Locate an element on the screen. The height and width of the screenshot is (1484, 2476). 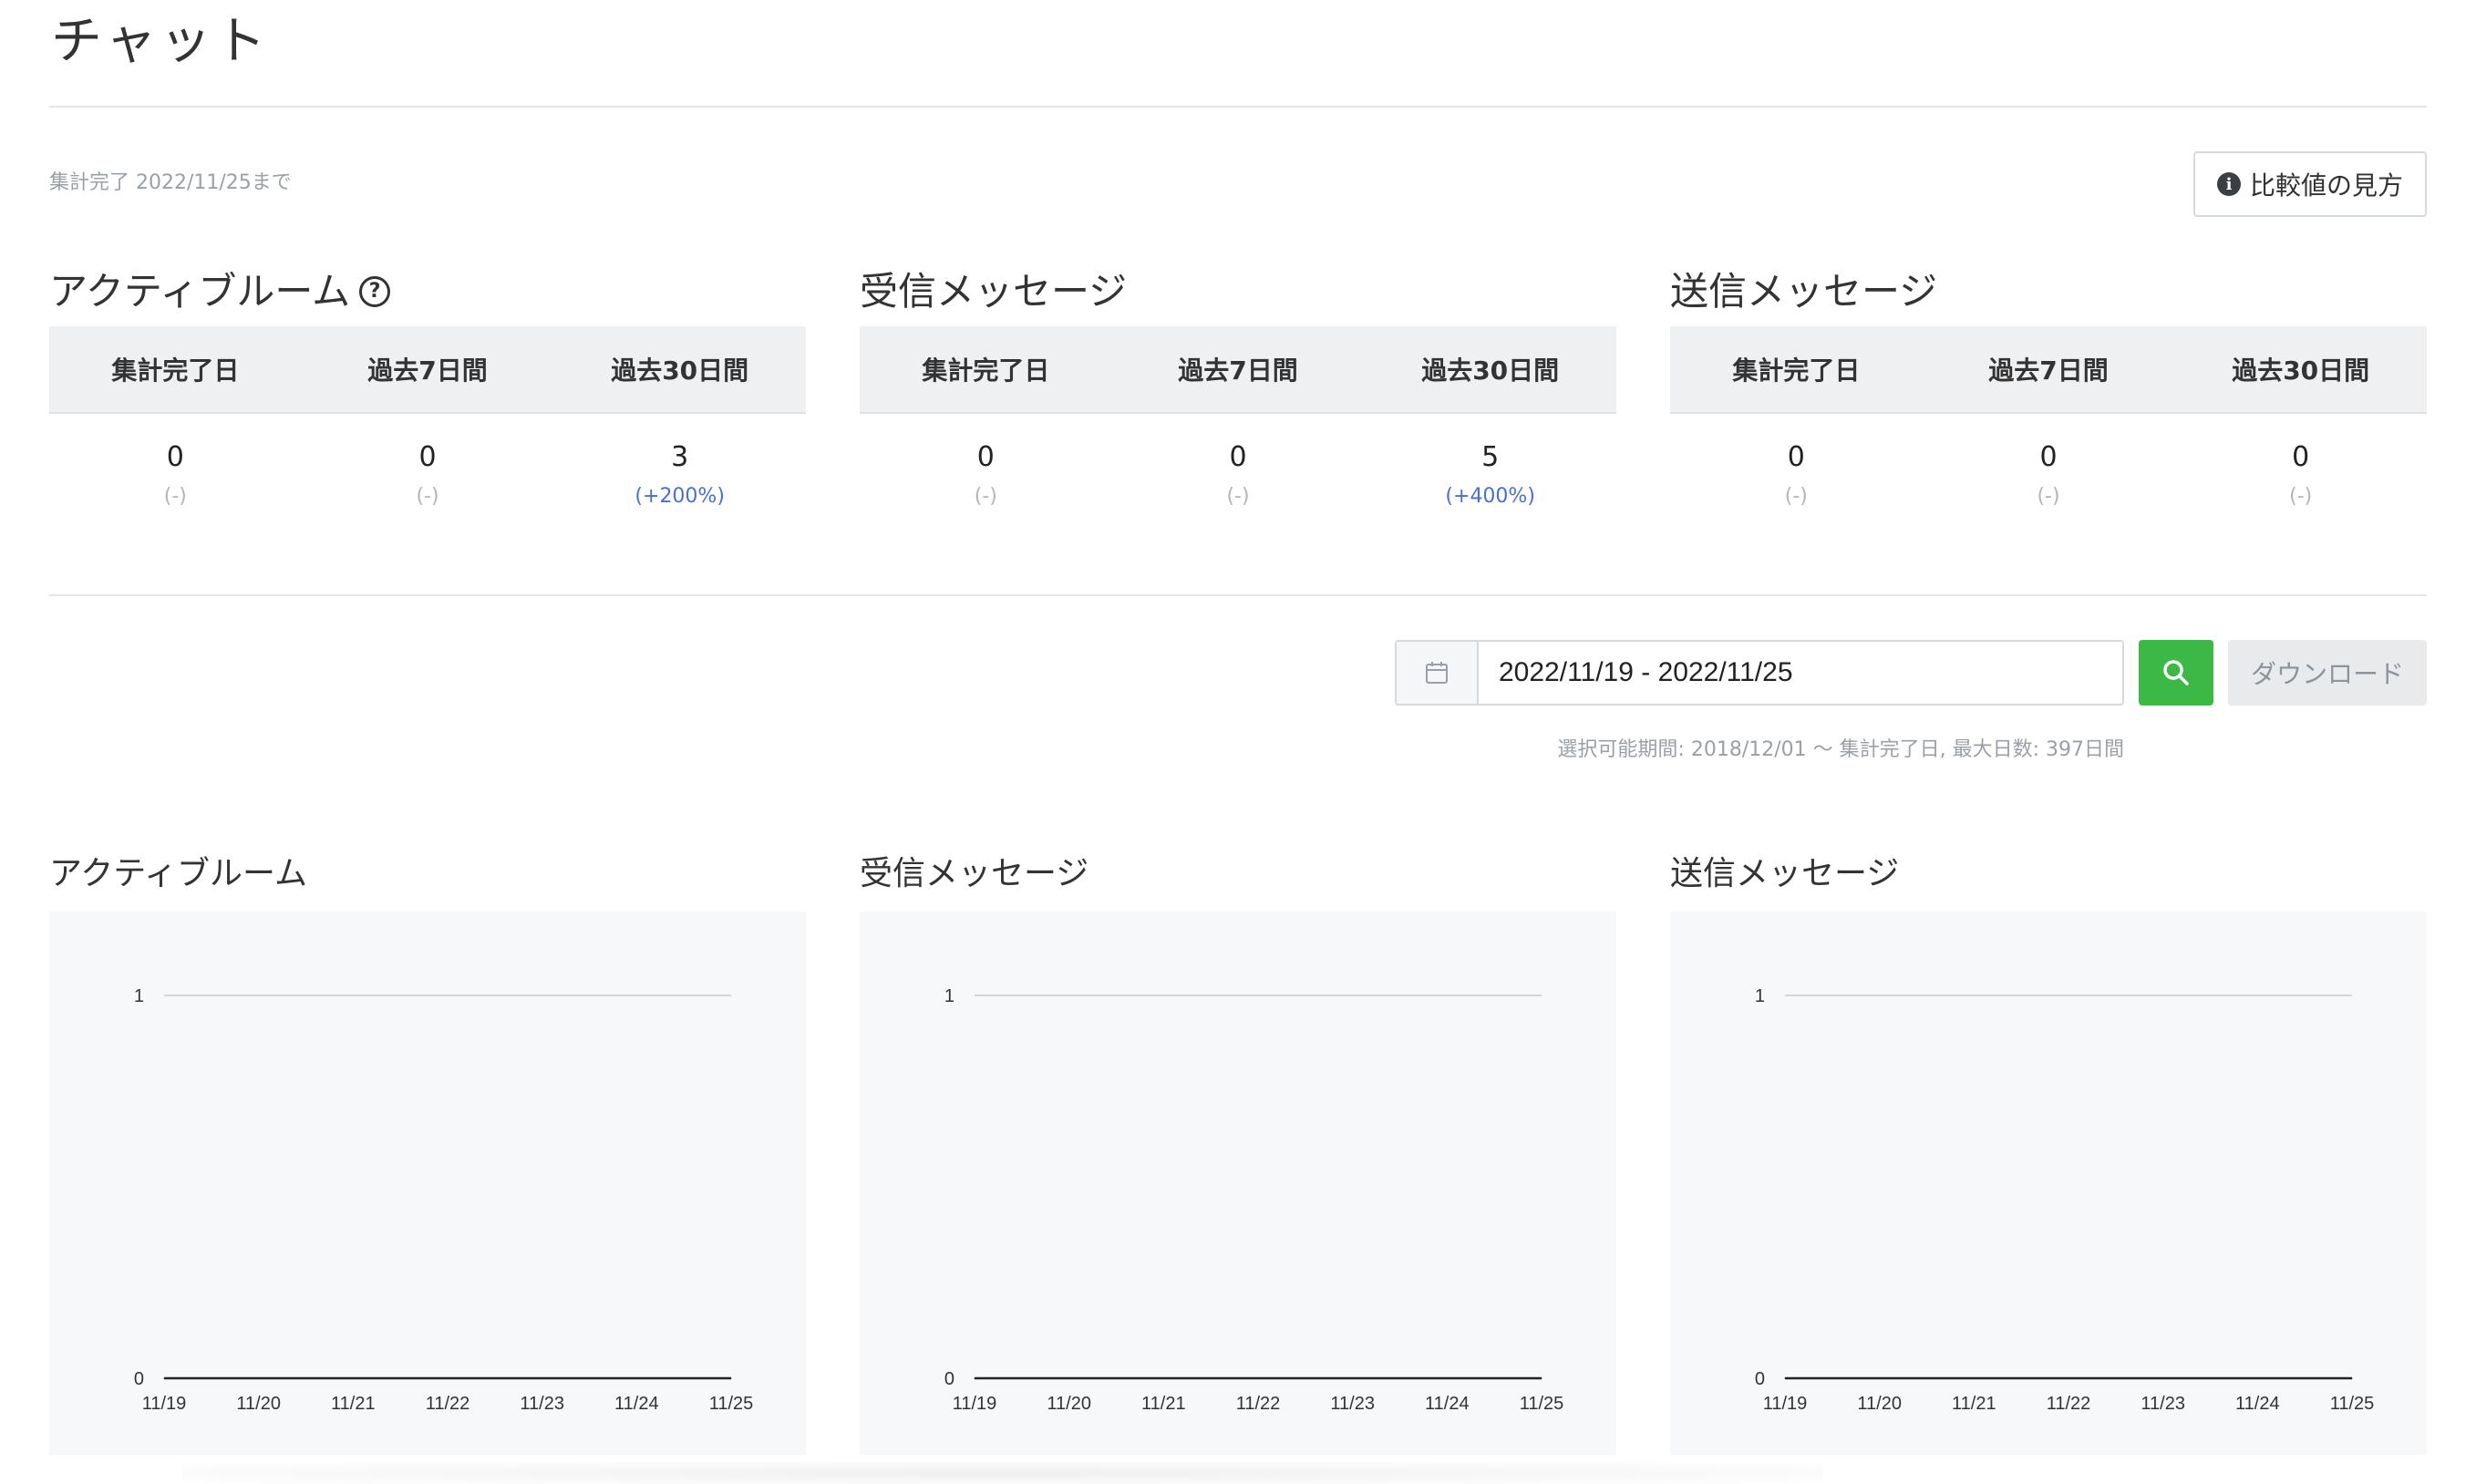
search-icon is located at coordinates (2176, 672).